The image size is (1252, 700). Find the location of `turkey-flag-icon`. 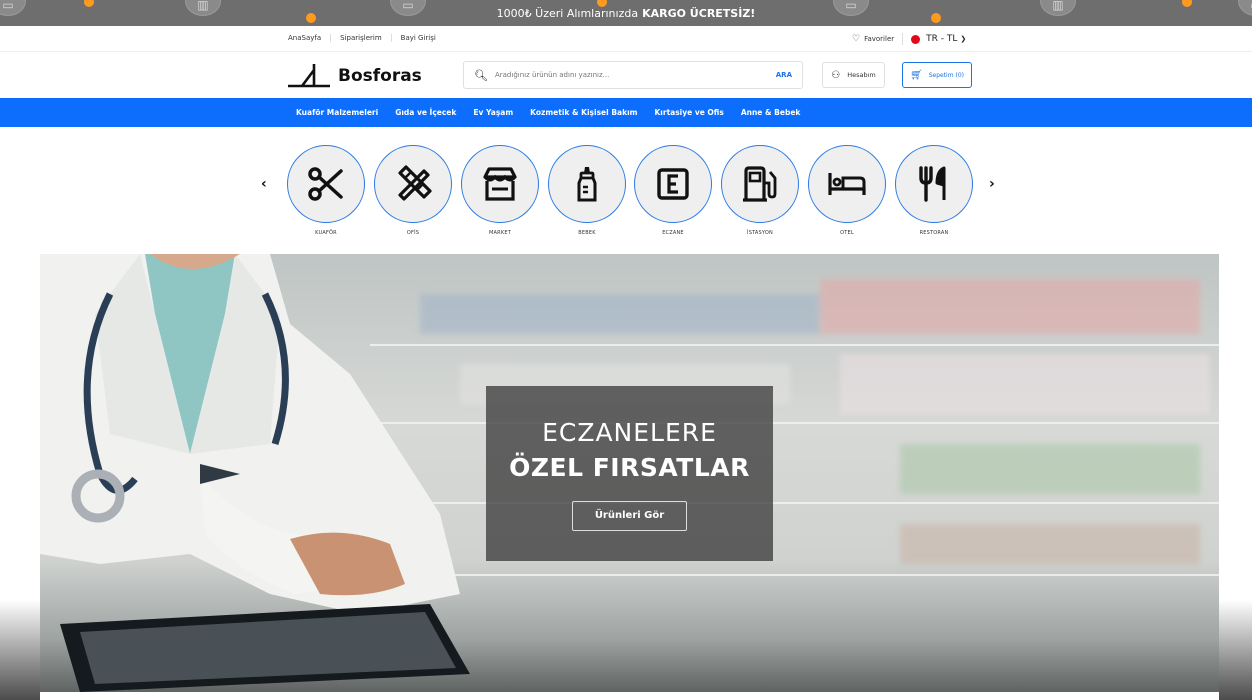

turkey-flag-icon is located at coordinates (916, 39).